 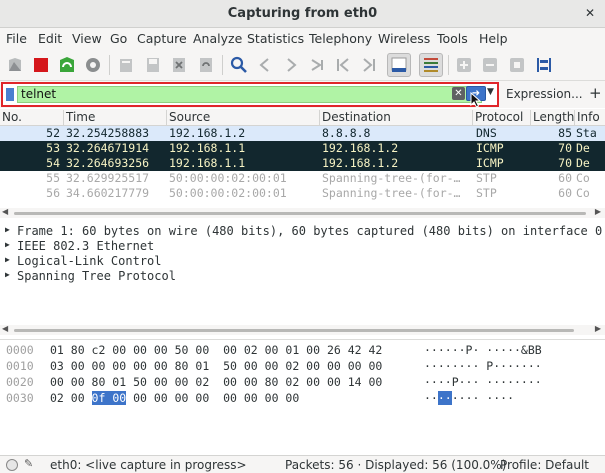 I want to click on add-filter-button: +, so click(x=595, y=93).